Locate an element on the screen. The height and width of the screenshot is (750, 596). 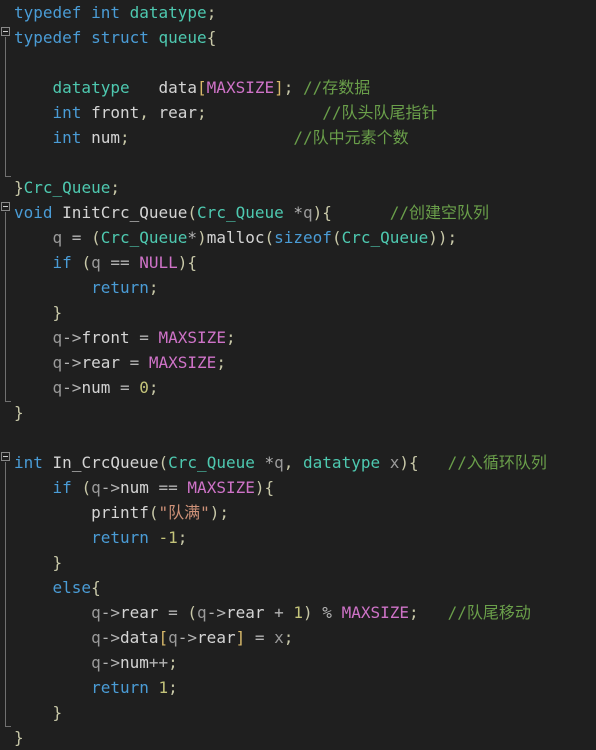
code-line: return; is located at coordinates (305, 287).